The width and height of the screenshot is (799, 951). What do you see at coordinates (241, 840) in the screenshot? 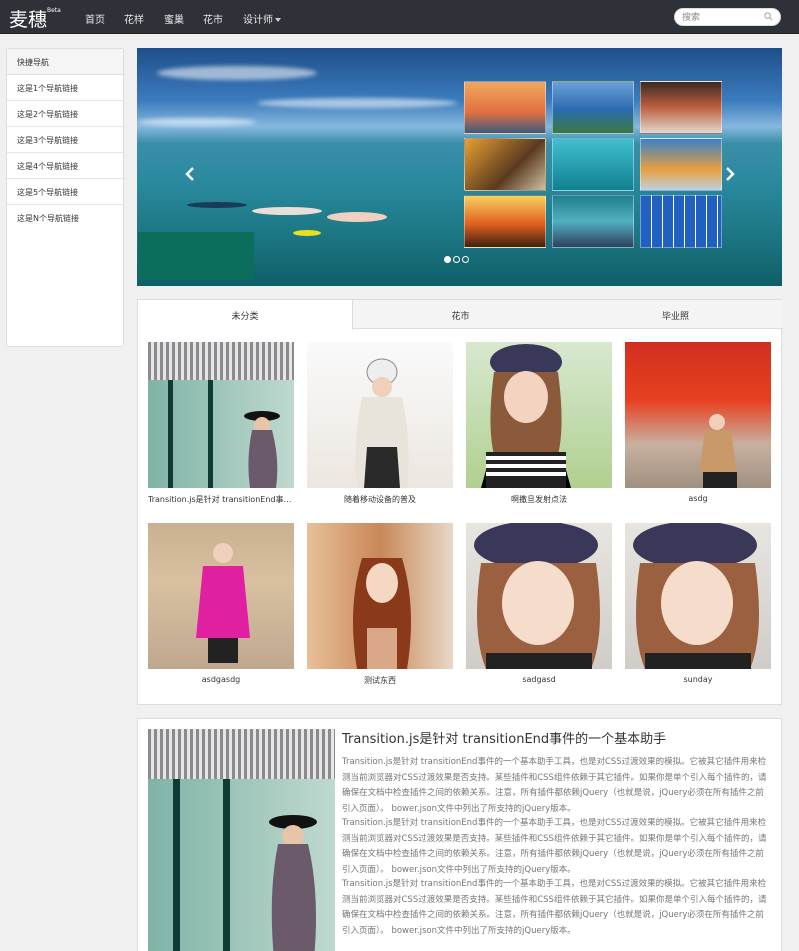
I see `article-image` at bounding box center [241, 840].